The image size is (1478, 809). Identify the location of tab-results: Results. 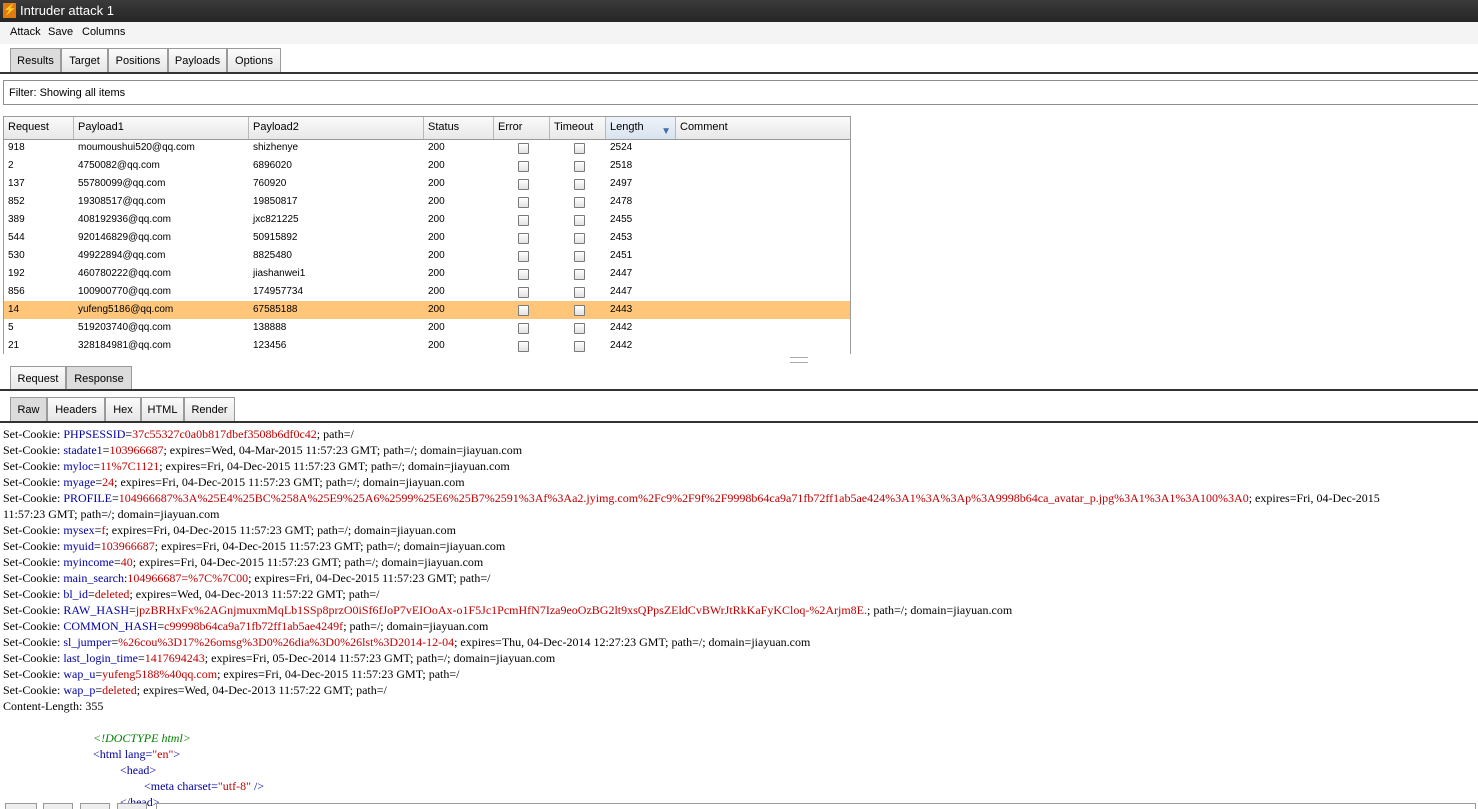
(35, 60).